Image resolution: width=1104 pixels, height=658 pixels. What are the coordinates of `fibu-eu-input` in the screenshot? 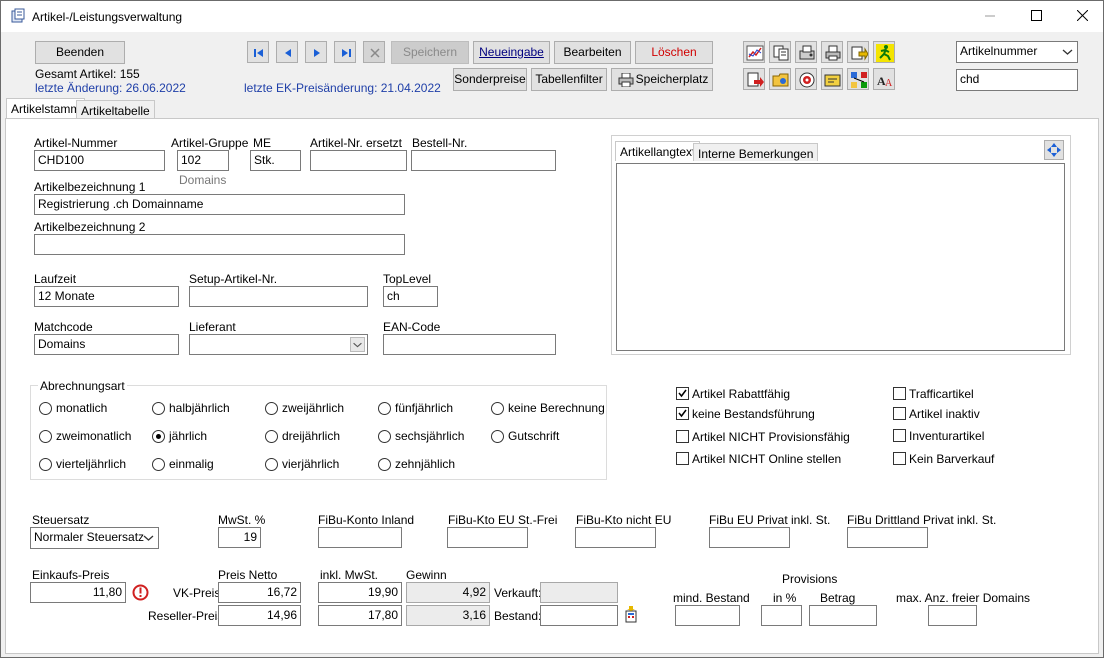 It's located at (487, 537).